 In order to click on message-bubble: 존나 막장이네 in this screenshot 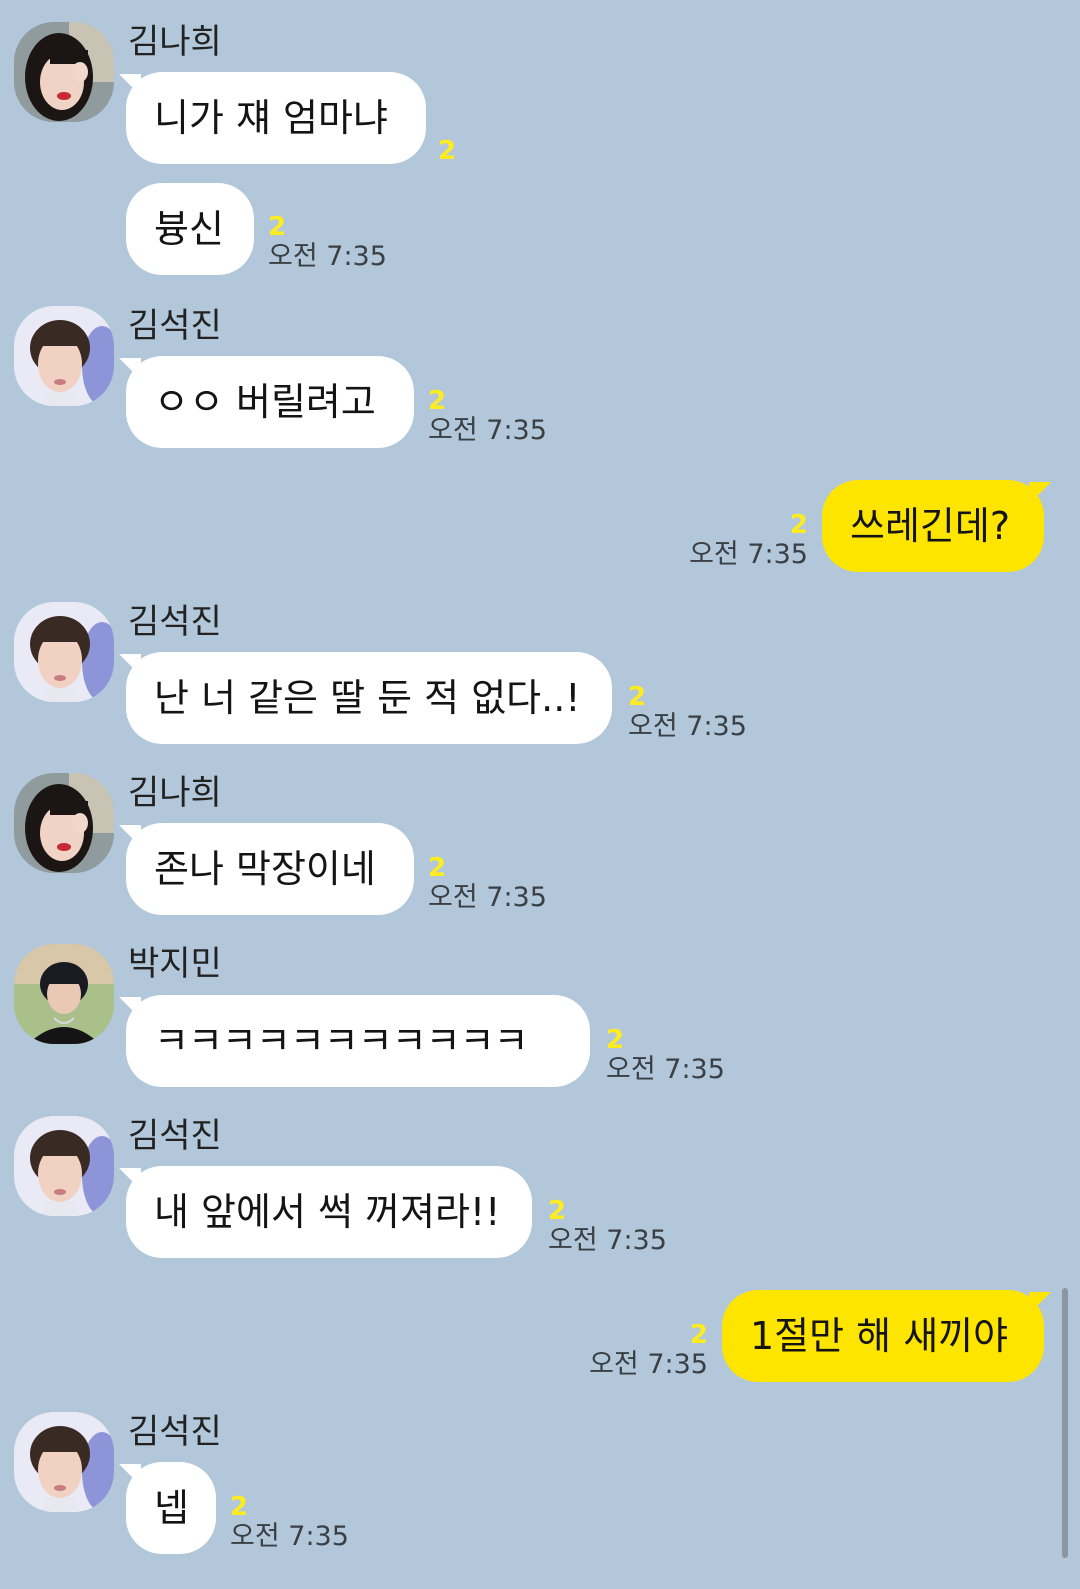, I will do `click(266, 869)`.